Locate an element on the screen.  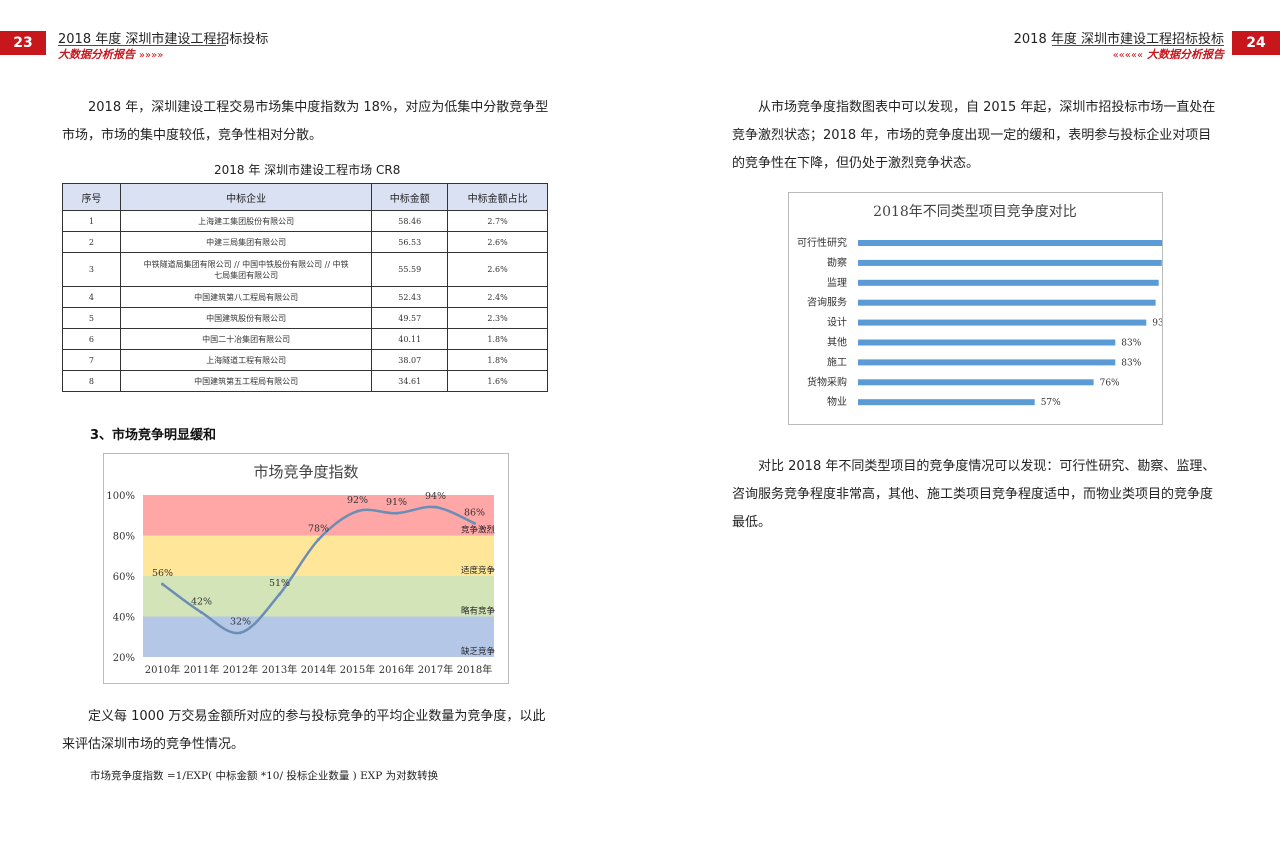
table-cell-amount: 52.43 is located at coordinates (410, 297).